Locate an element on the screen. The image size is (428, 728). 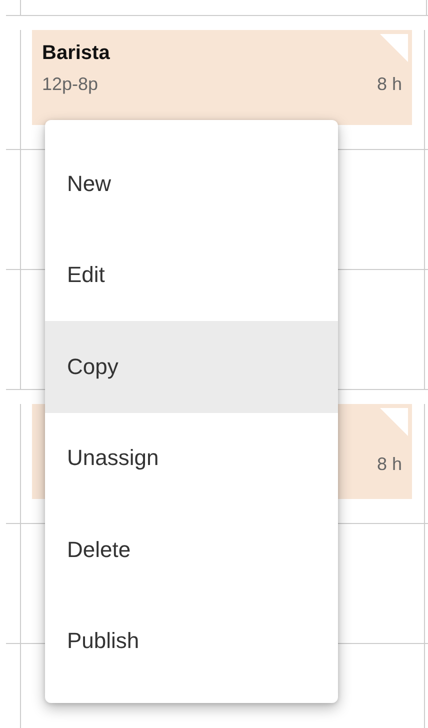
menu-item: Edit is located at coordinates (191, 275).